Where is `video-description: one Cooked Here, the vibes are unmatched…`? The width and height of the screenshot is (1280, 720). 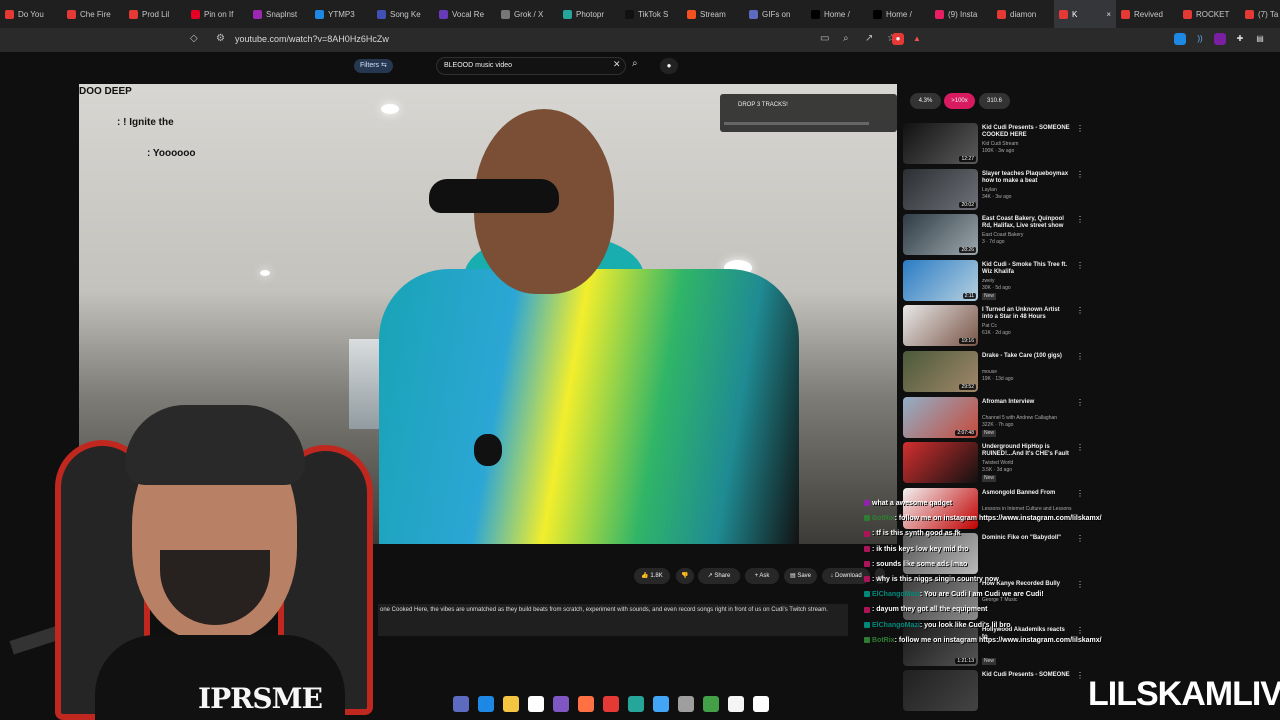
video-description: one Cooked Here, the vibes are unmatched… is located at coordinates (613, 620).